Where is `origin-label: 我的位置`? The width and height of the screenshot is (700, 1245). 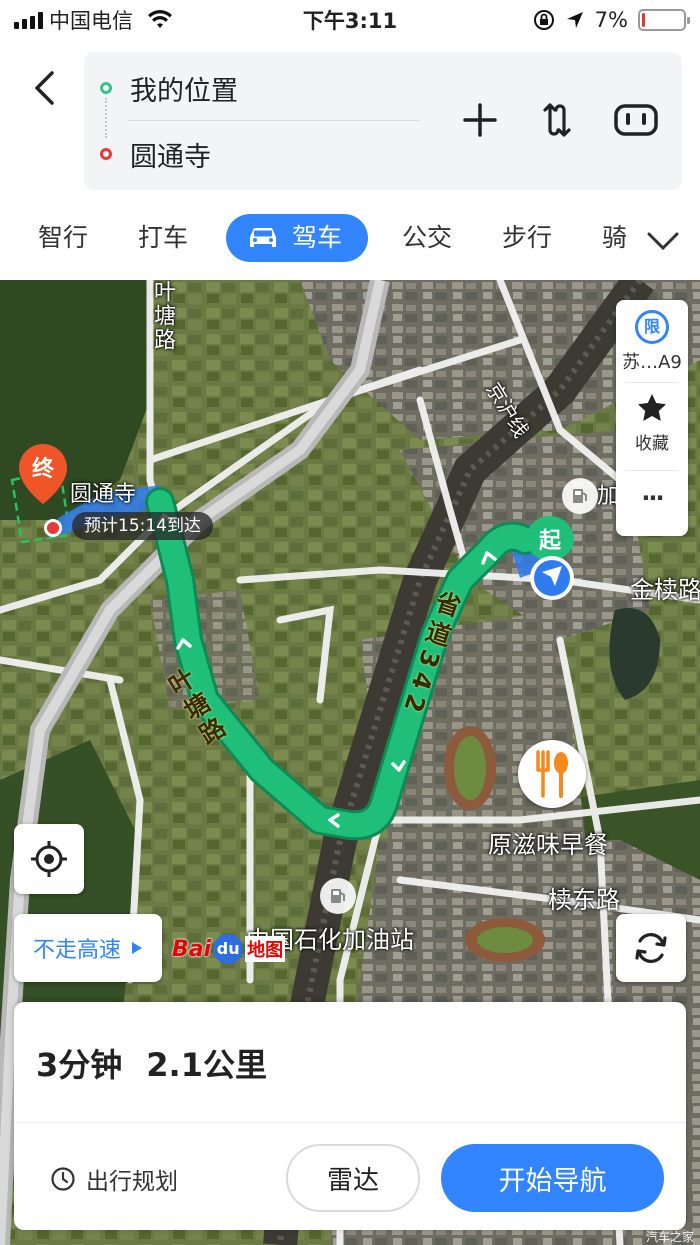 origin-label: 我的位置 is located at coordinates (184, 91).